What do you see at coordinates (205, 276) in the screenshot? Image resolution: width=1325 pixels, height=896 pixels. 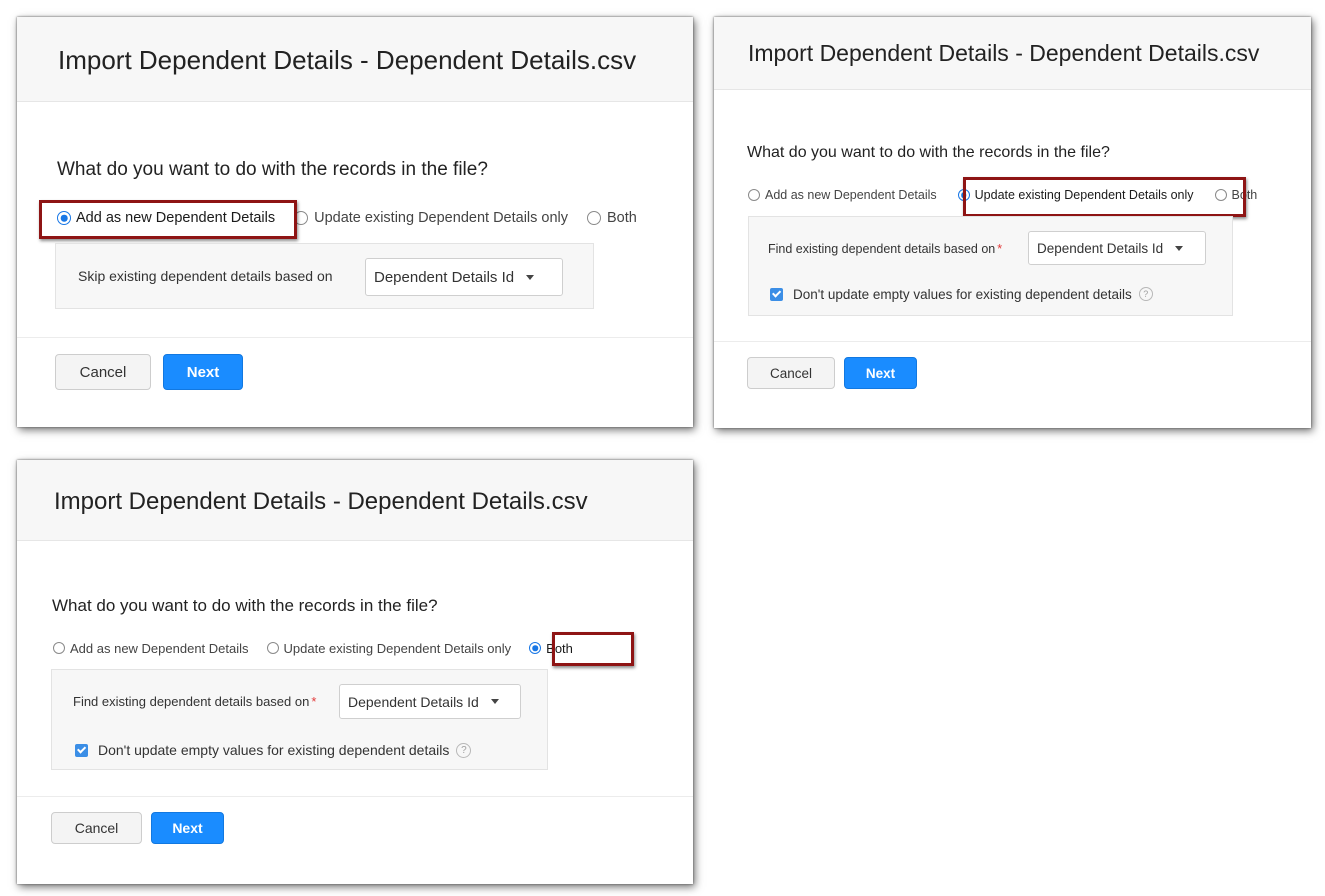 I see `skip-based-on-label: Skip existing dependent details based on` at bounding box center [205, 276].